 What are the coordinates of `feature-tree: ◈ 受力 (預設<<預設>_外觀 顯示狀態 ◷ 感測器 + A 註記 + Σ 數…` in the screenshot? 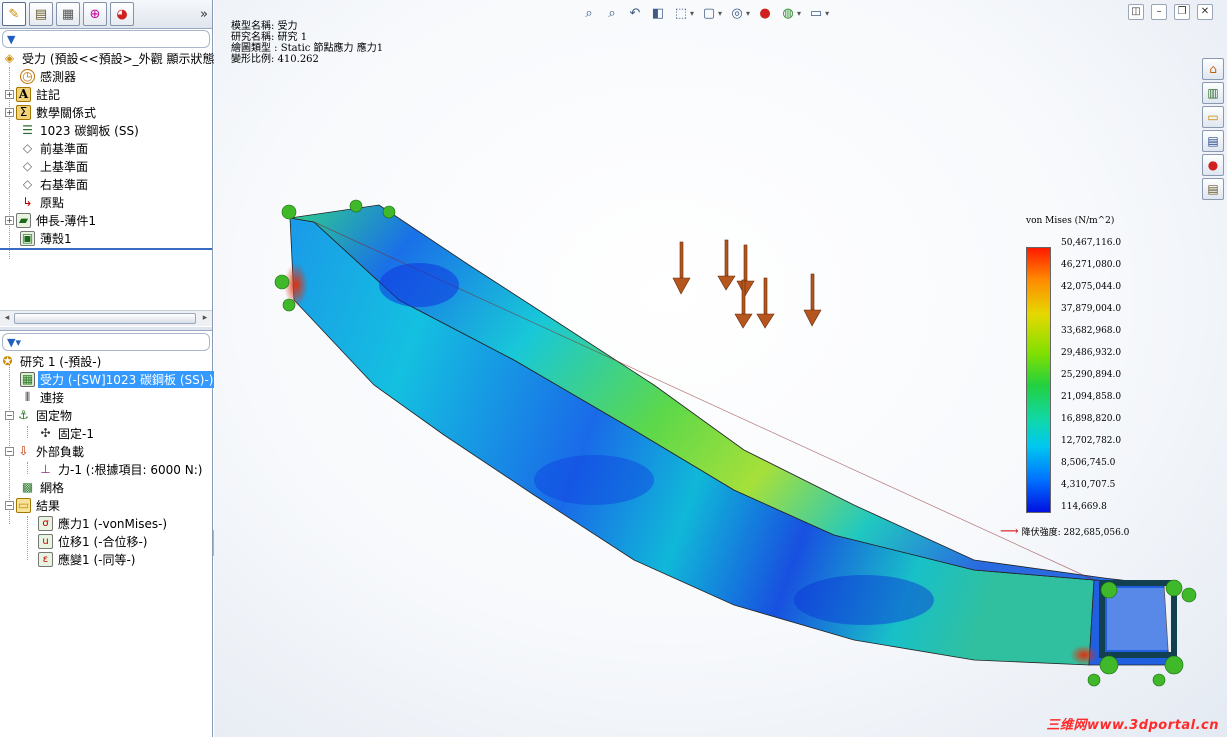 It's located at (107, 154).